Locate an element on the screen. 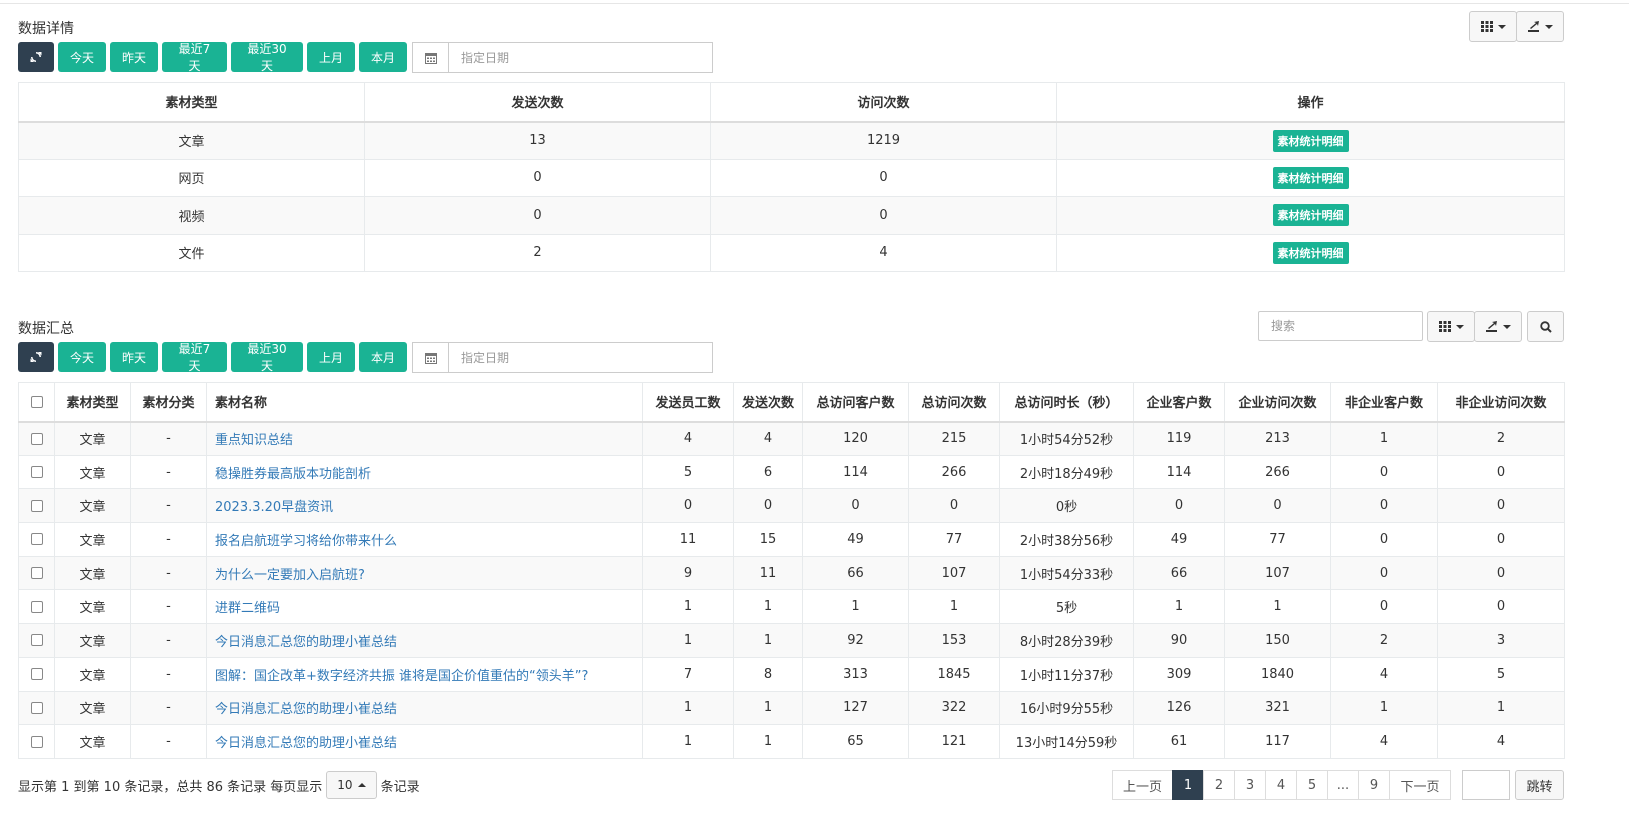  material-name-link: 2023.3.20早盘资讯 is located at coordinates (274, 507).